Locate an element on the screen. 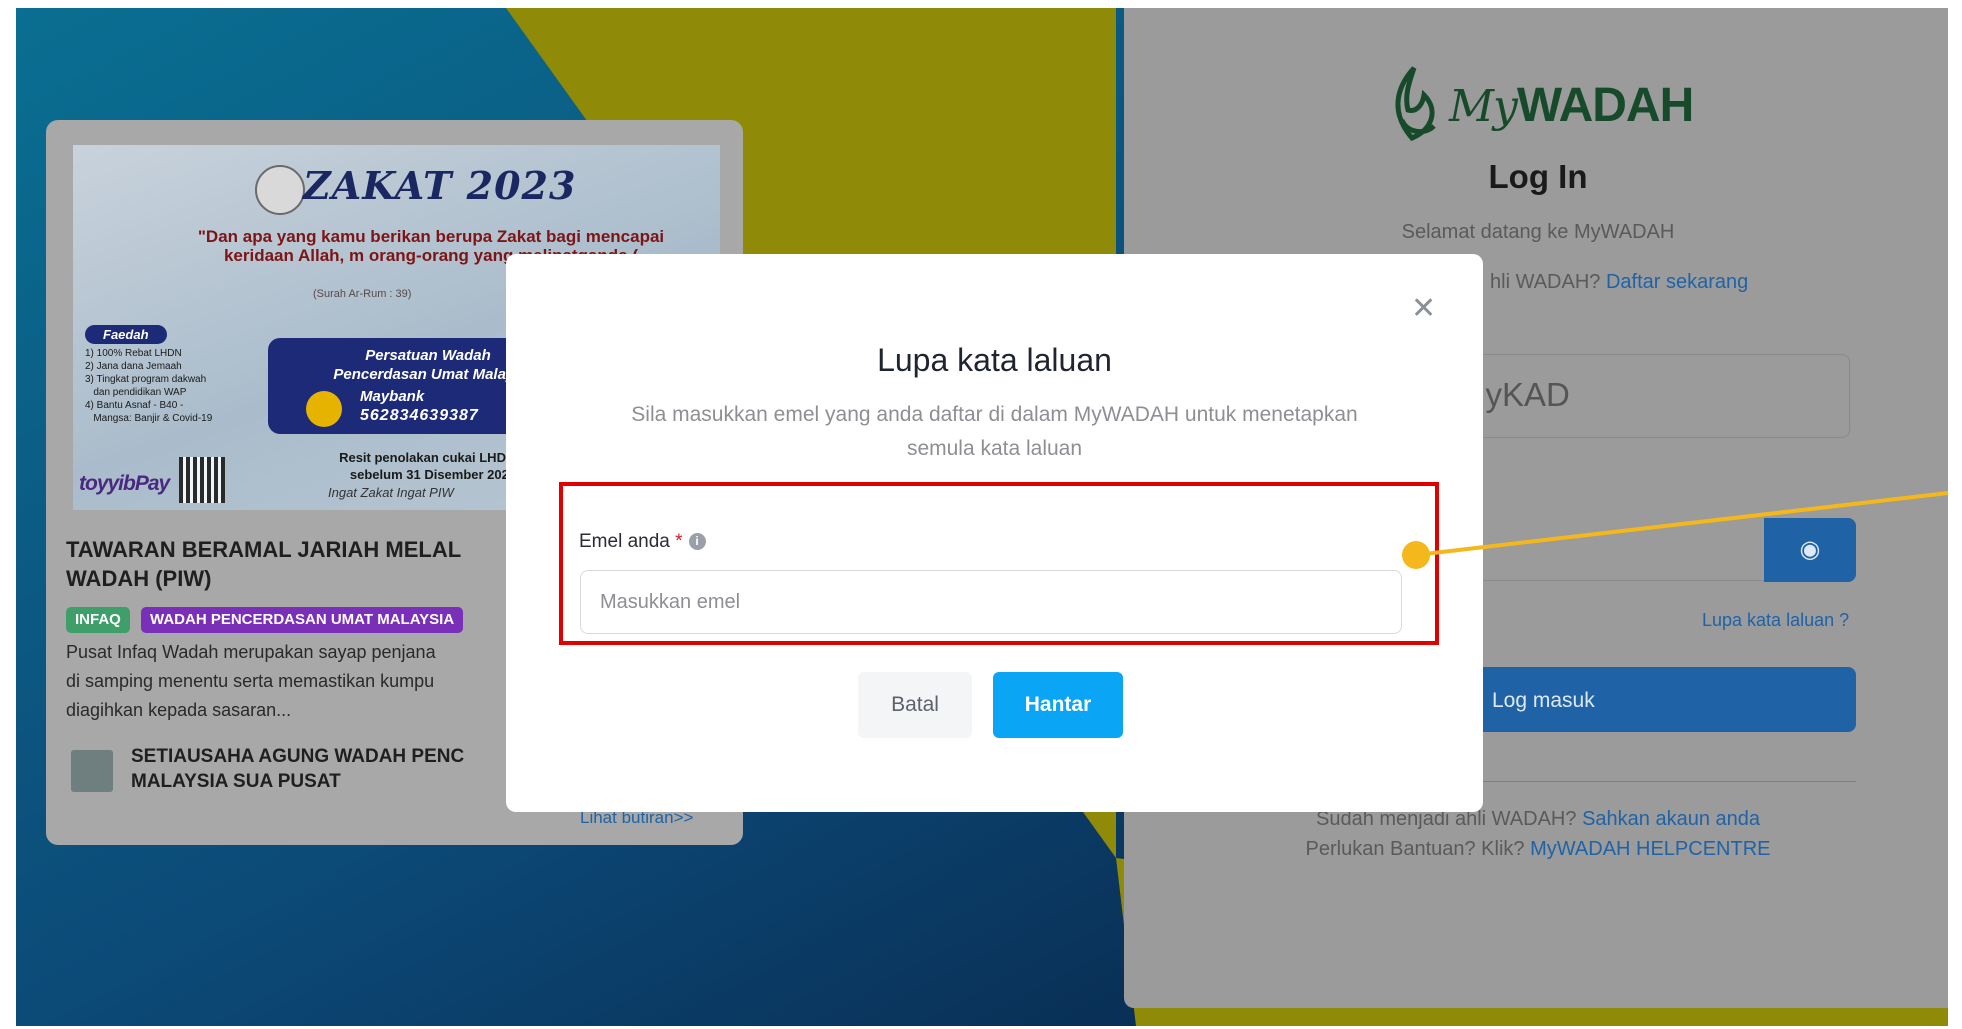  login-button-label: Log masuk is located at coordinates (1543, 700).